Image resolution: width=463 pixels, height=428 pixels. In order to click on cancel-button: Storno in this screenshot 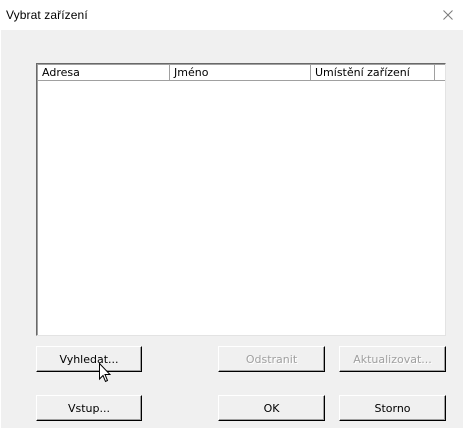, I will do `click(392, 408)`.